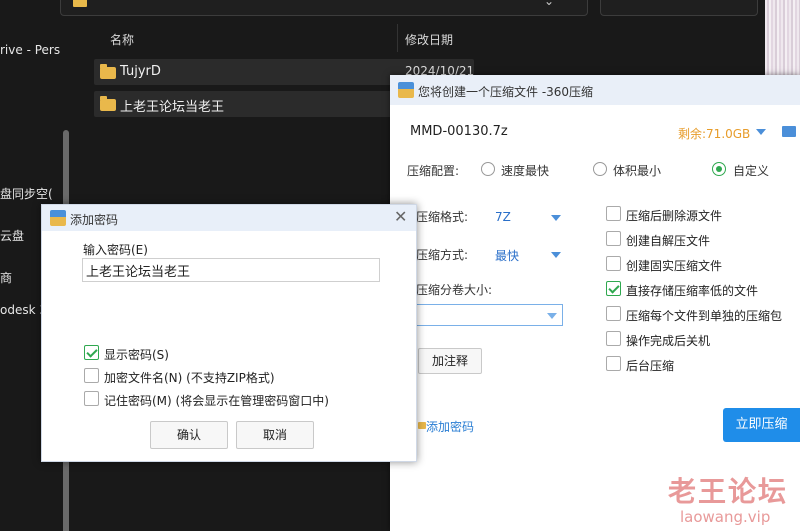 The height and width of the screenshot is (531, 800). What do you see at coordinates (189, 435) in the screenshot?
I see `confirm-button: 确认` at bounding box center [189, 435].